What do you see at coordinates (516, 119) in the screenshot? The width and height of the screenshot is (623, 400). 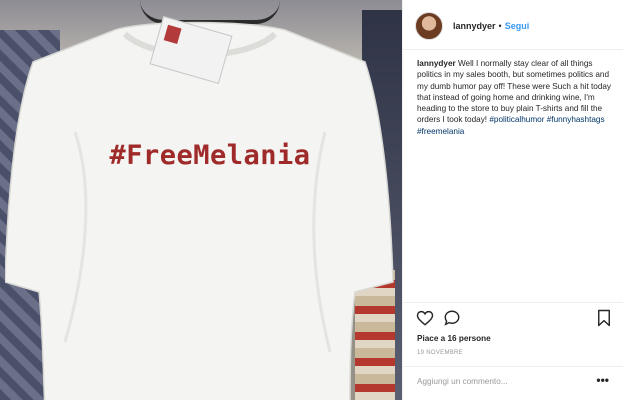 I see `hashtag-link: #politicalhumor` at bounding box center [516, 119].